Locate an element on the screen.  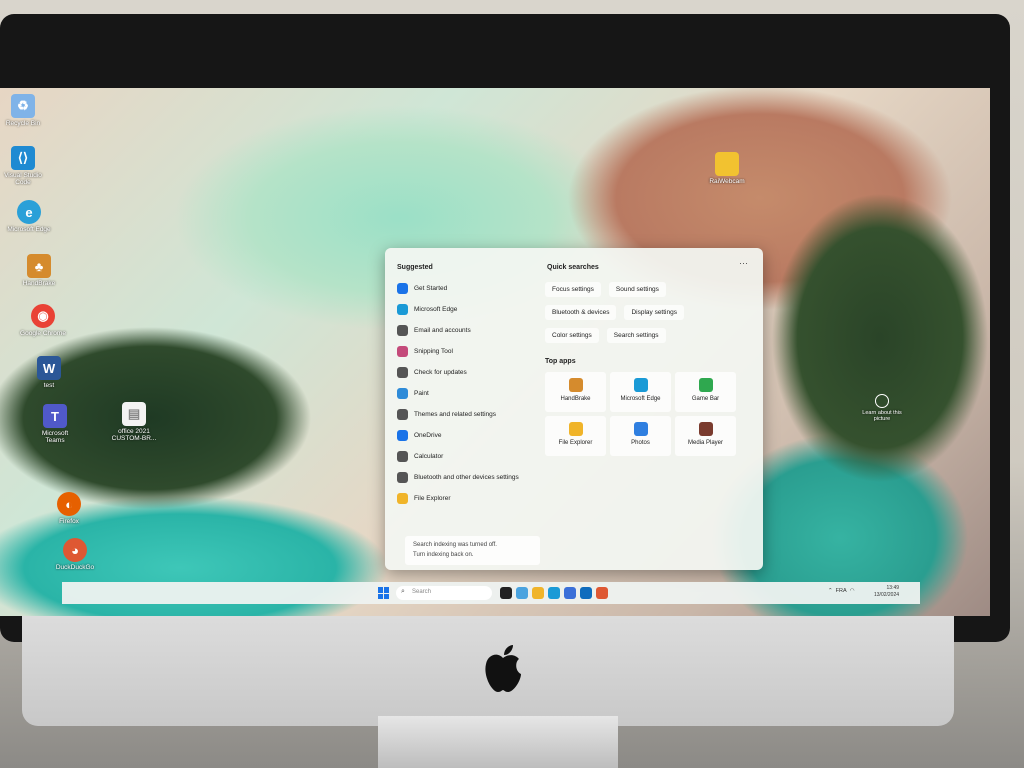
top-app-tile: Microsoft Edge is located at coordinates (640, 392).